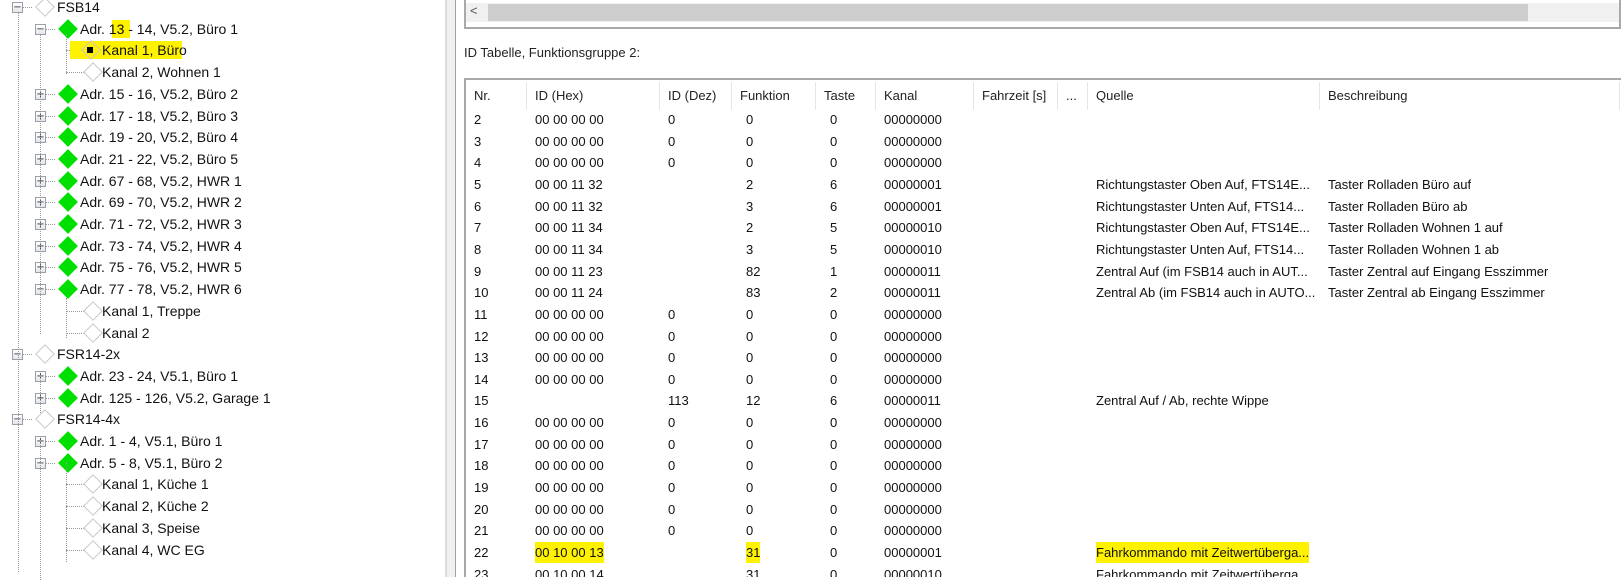  Describe the element at coordinates (220, 159) in the screenshot. I see `tree-node: + Adr. 21 - 22, V5.2, Büro 5` at that location.